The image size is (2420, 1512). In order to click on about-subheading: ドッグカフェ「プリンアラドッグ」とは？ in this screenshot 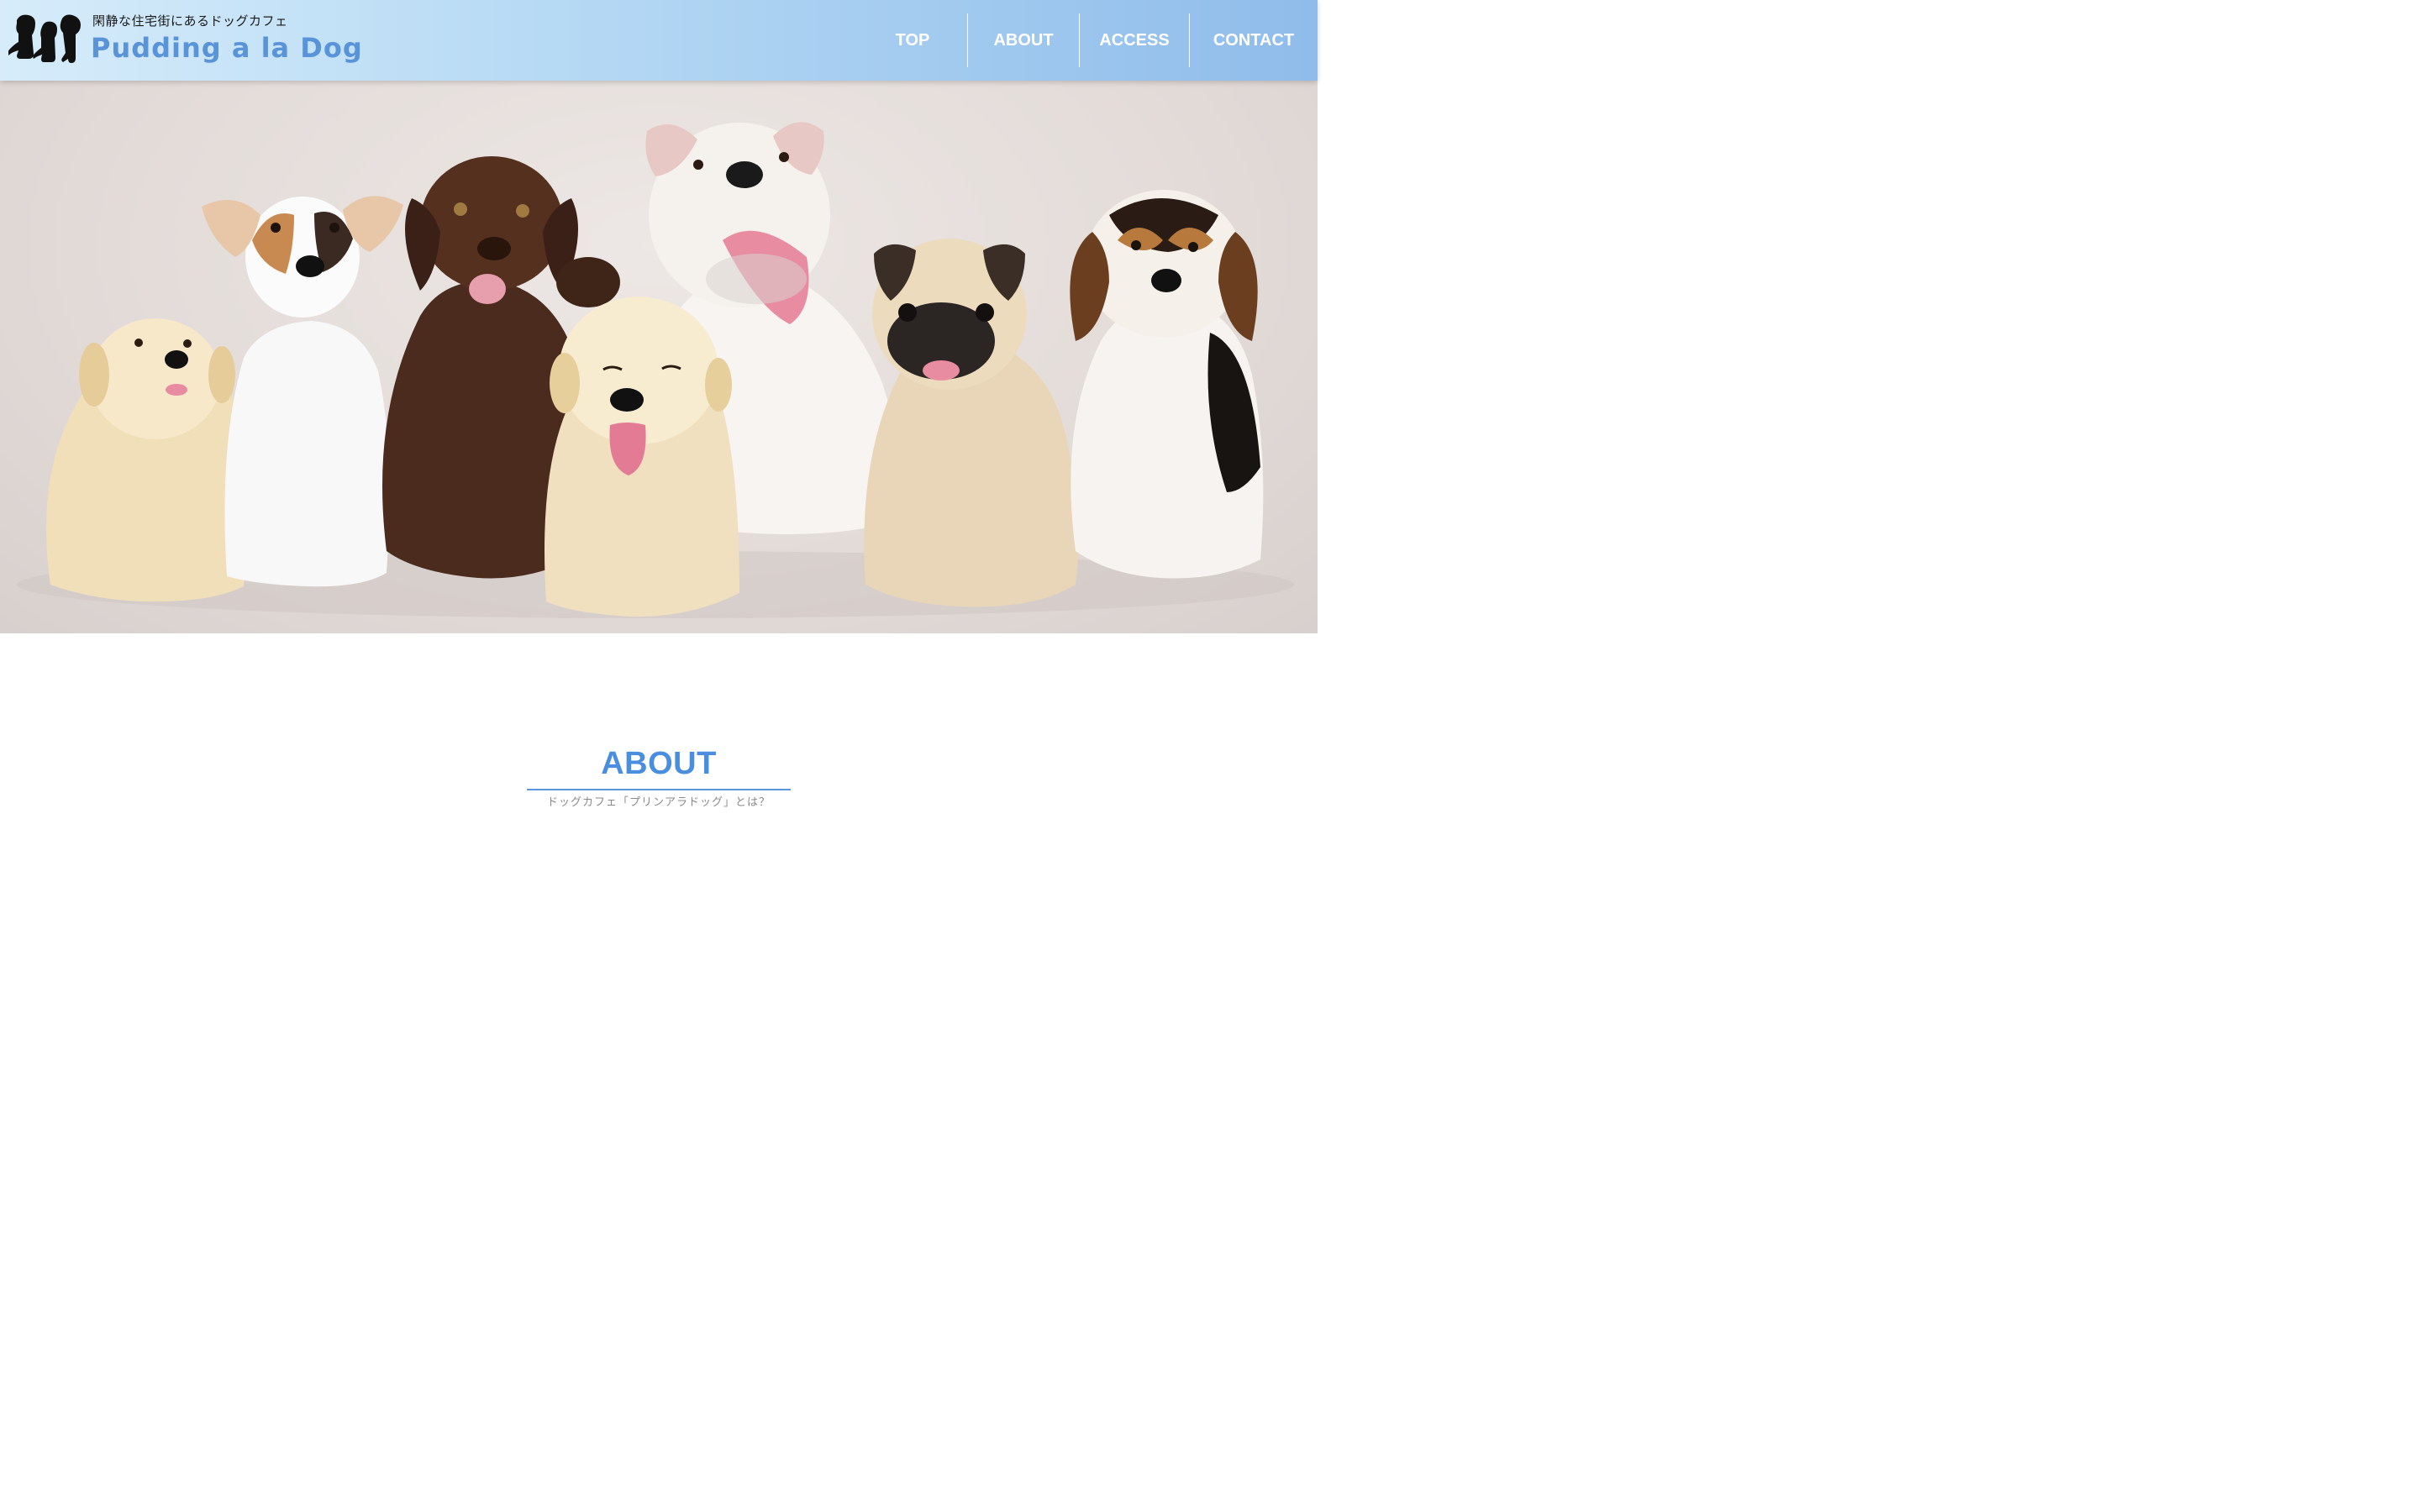, I will do `click(658, 802)`.